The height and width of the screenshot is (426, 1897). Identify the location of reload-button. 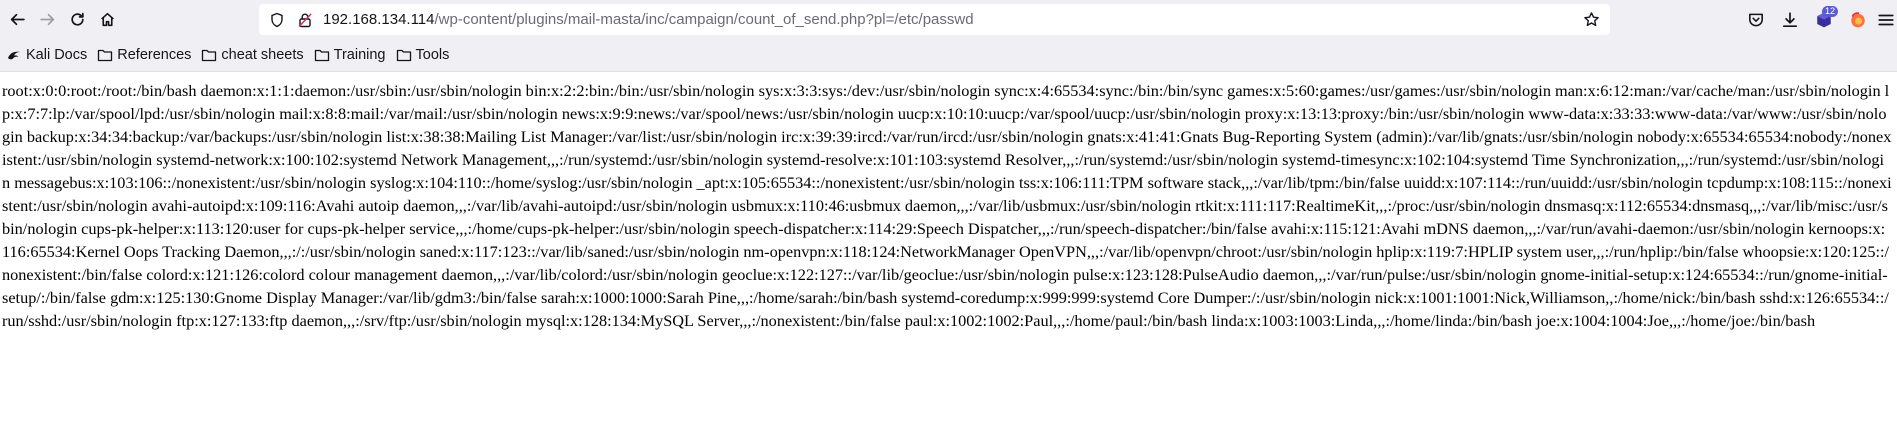
(77, 20).